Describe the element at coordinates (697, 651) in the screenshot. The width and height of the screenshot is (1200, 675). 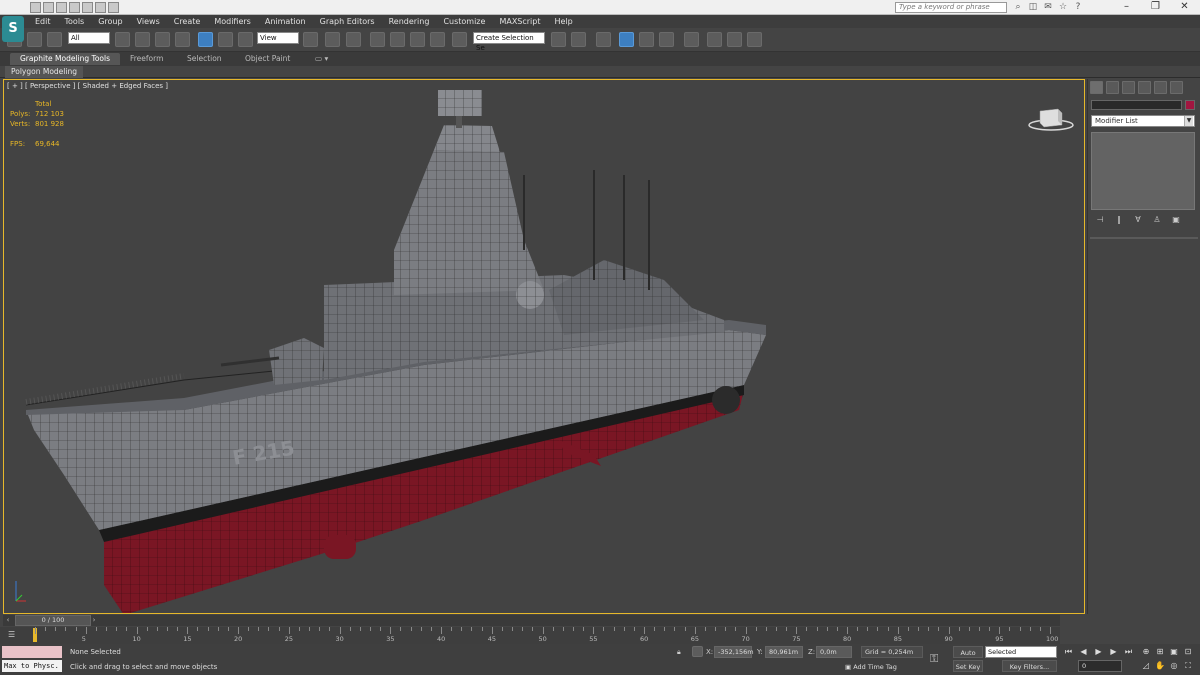
I see `absolute-mode-icon` at that location.